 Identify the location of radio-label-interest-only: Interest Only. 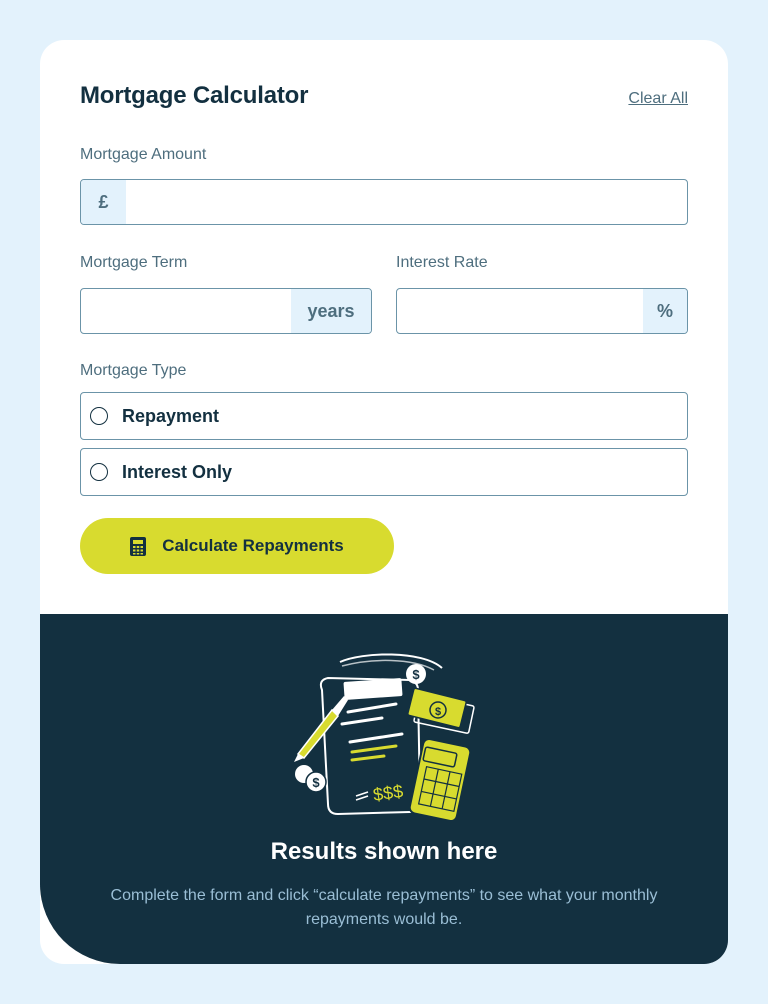
(177, 471).